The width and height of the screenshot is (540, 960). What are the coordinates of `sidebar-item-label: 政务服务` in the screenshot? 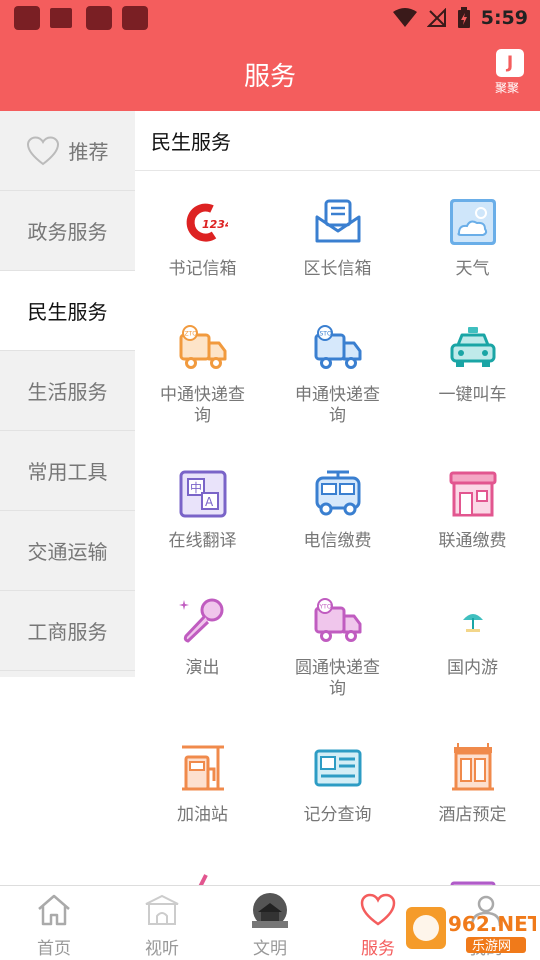 It's located at (67, 232).